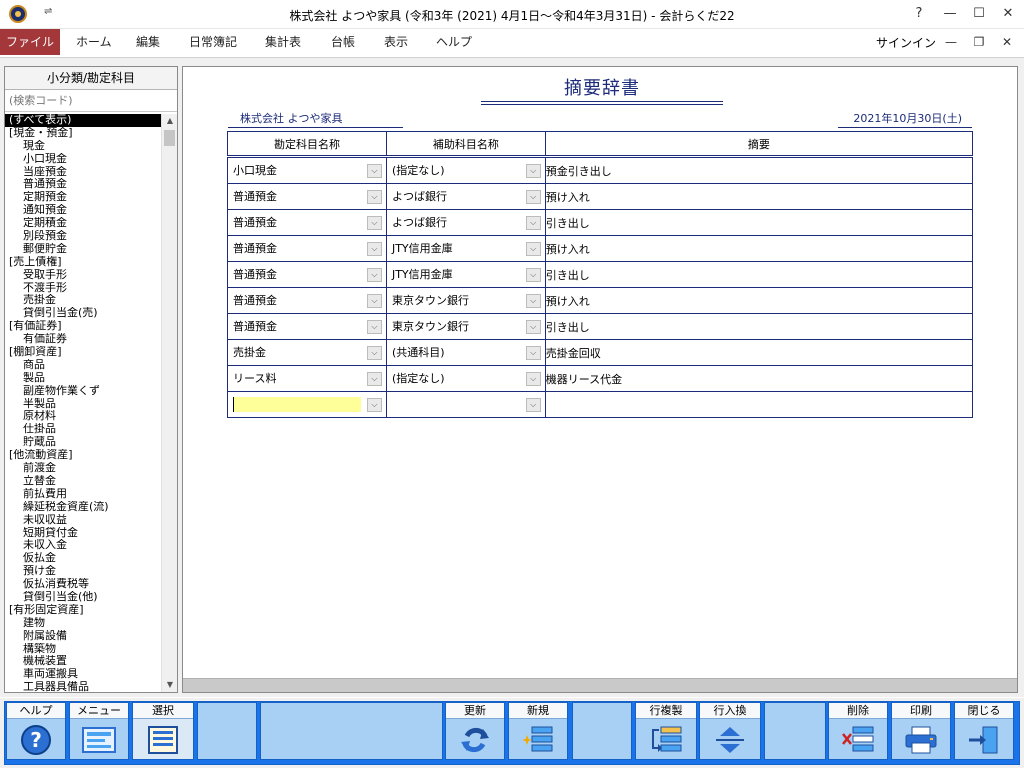 This screenshot has height=768, width=1024. I want to click on tree-account: 小口現金, so click(83, 159).